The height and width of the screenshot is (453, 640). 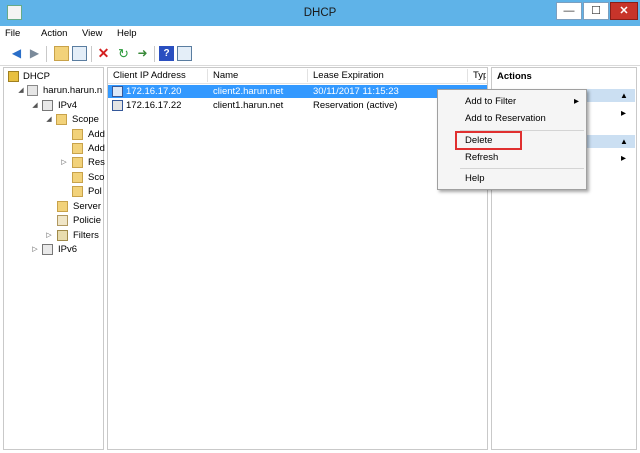 I want to click on back-icon: ◀, so click(x=16, y=53).